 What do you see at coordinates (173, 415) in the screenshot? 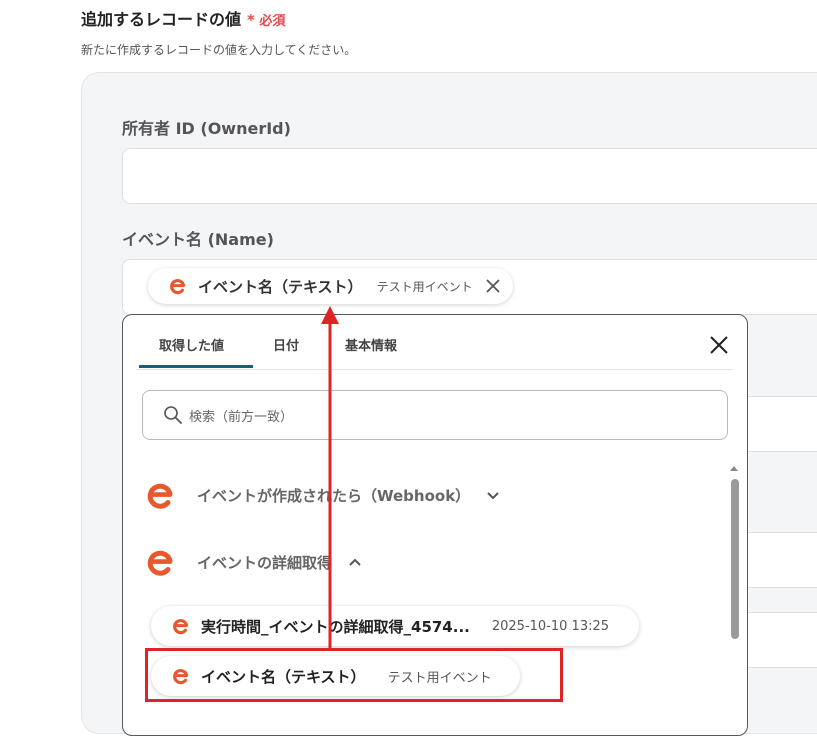
I see `search-icon` at bounding box center [173, 415].